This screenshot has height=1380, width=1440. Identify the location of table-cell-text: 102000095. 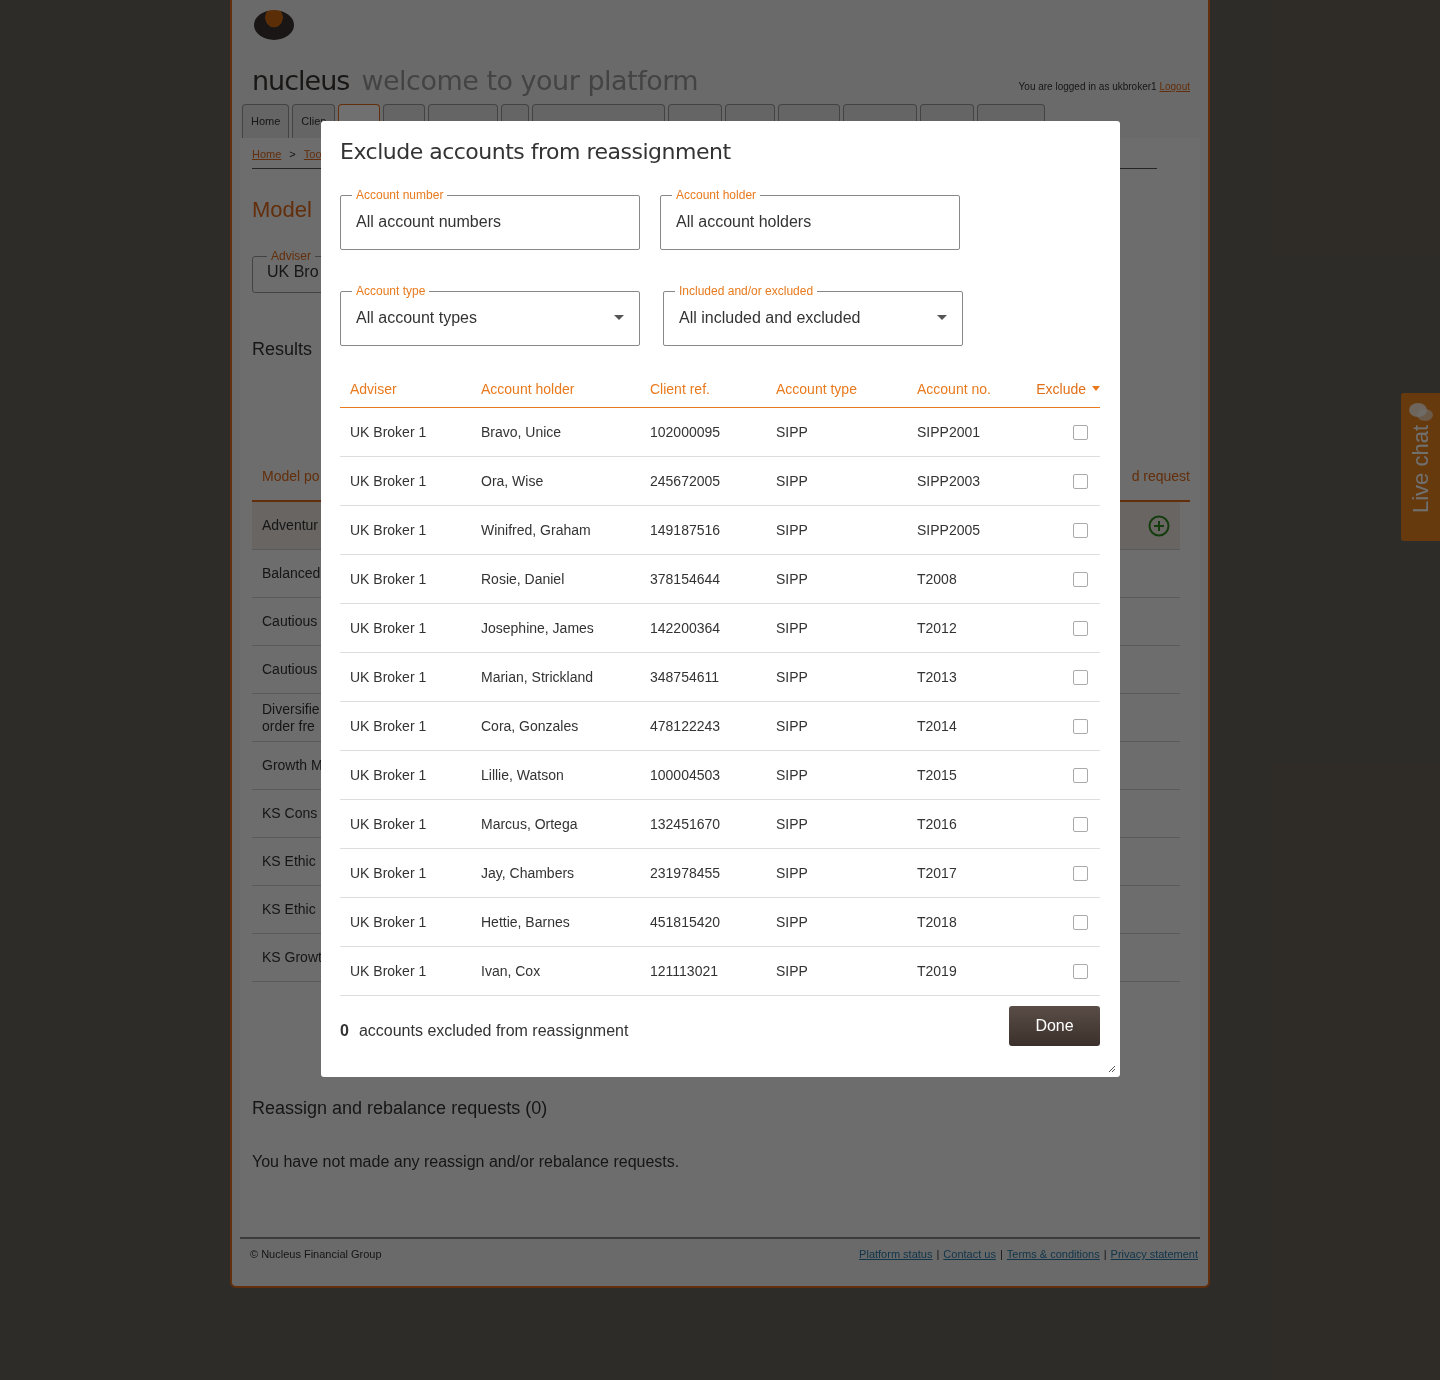
(685, 432).